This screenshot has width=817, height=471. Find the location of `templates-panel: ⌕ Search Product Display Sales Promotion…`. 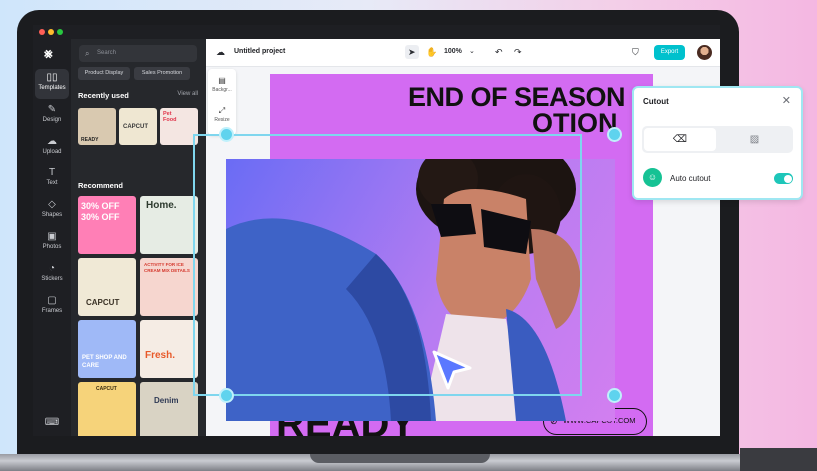

templates-panel: ⌕ Search Product Display Sales Promotion… is located at coordinates (138, 237).